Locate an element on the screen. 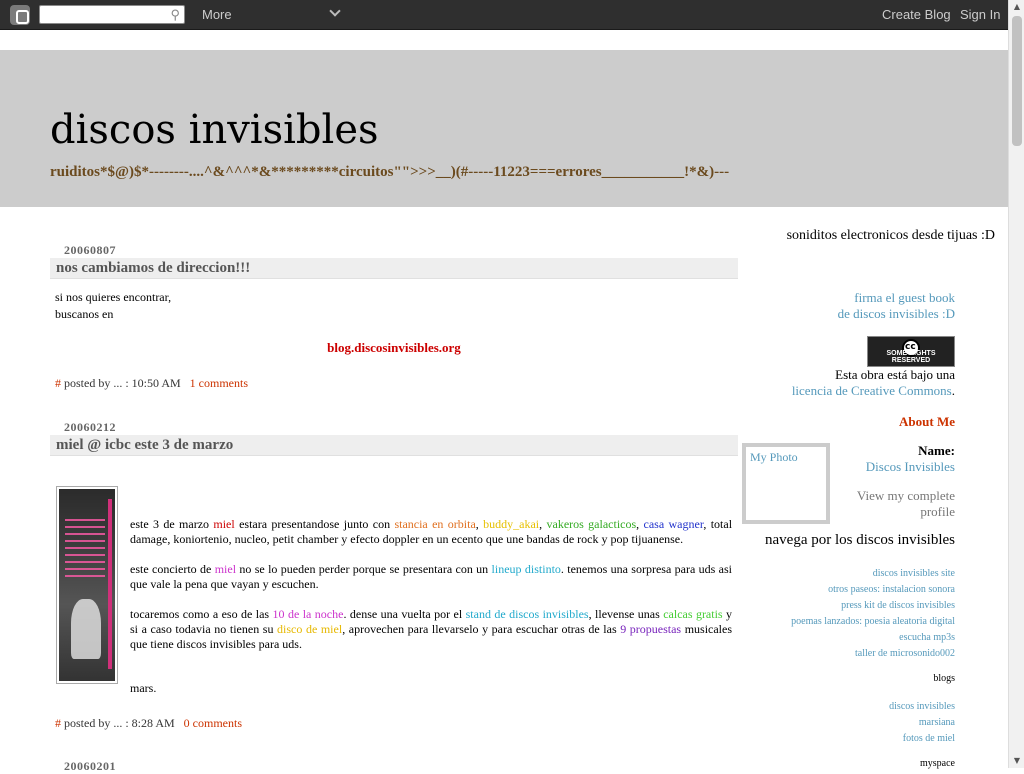 This screenshot has width=1024, height=774. buddy-link: buddy_akai is located at coordinates (511, 524).